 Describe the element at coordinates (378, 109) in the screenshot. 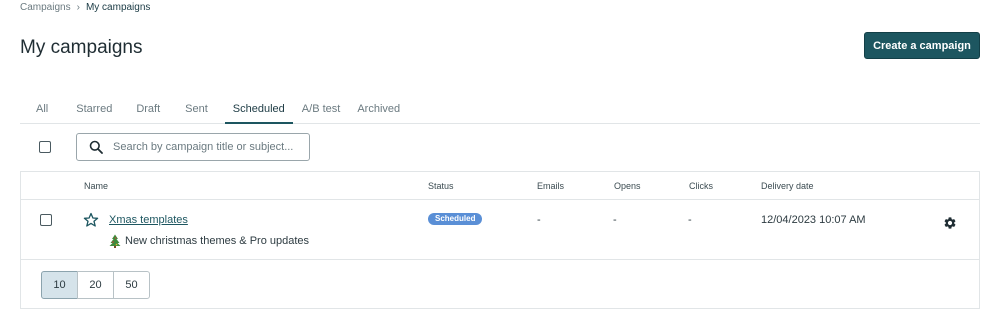

I see `tab-archived: Archived` at that location.